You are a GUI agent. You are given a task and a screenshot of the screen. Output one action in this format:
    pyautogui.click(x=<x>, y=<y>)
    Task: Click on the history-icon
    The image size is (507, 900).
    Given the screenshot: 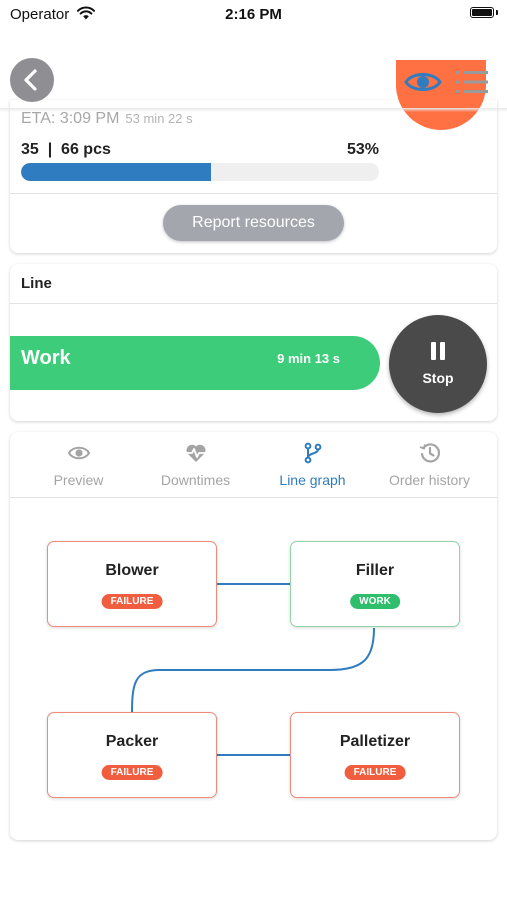 What is the action you would take?
    pyautogui.click(x=430, y=453)
    